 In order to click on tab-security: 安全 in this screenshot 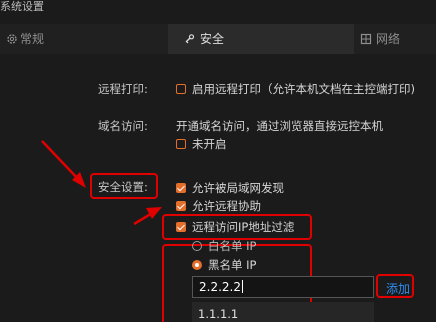, I will do `click(261, 39)`.